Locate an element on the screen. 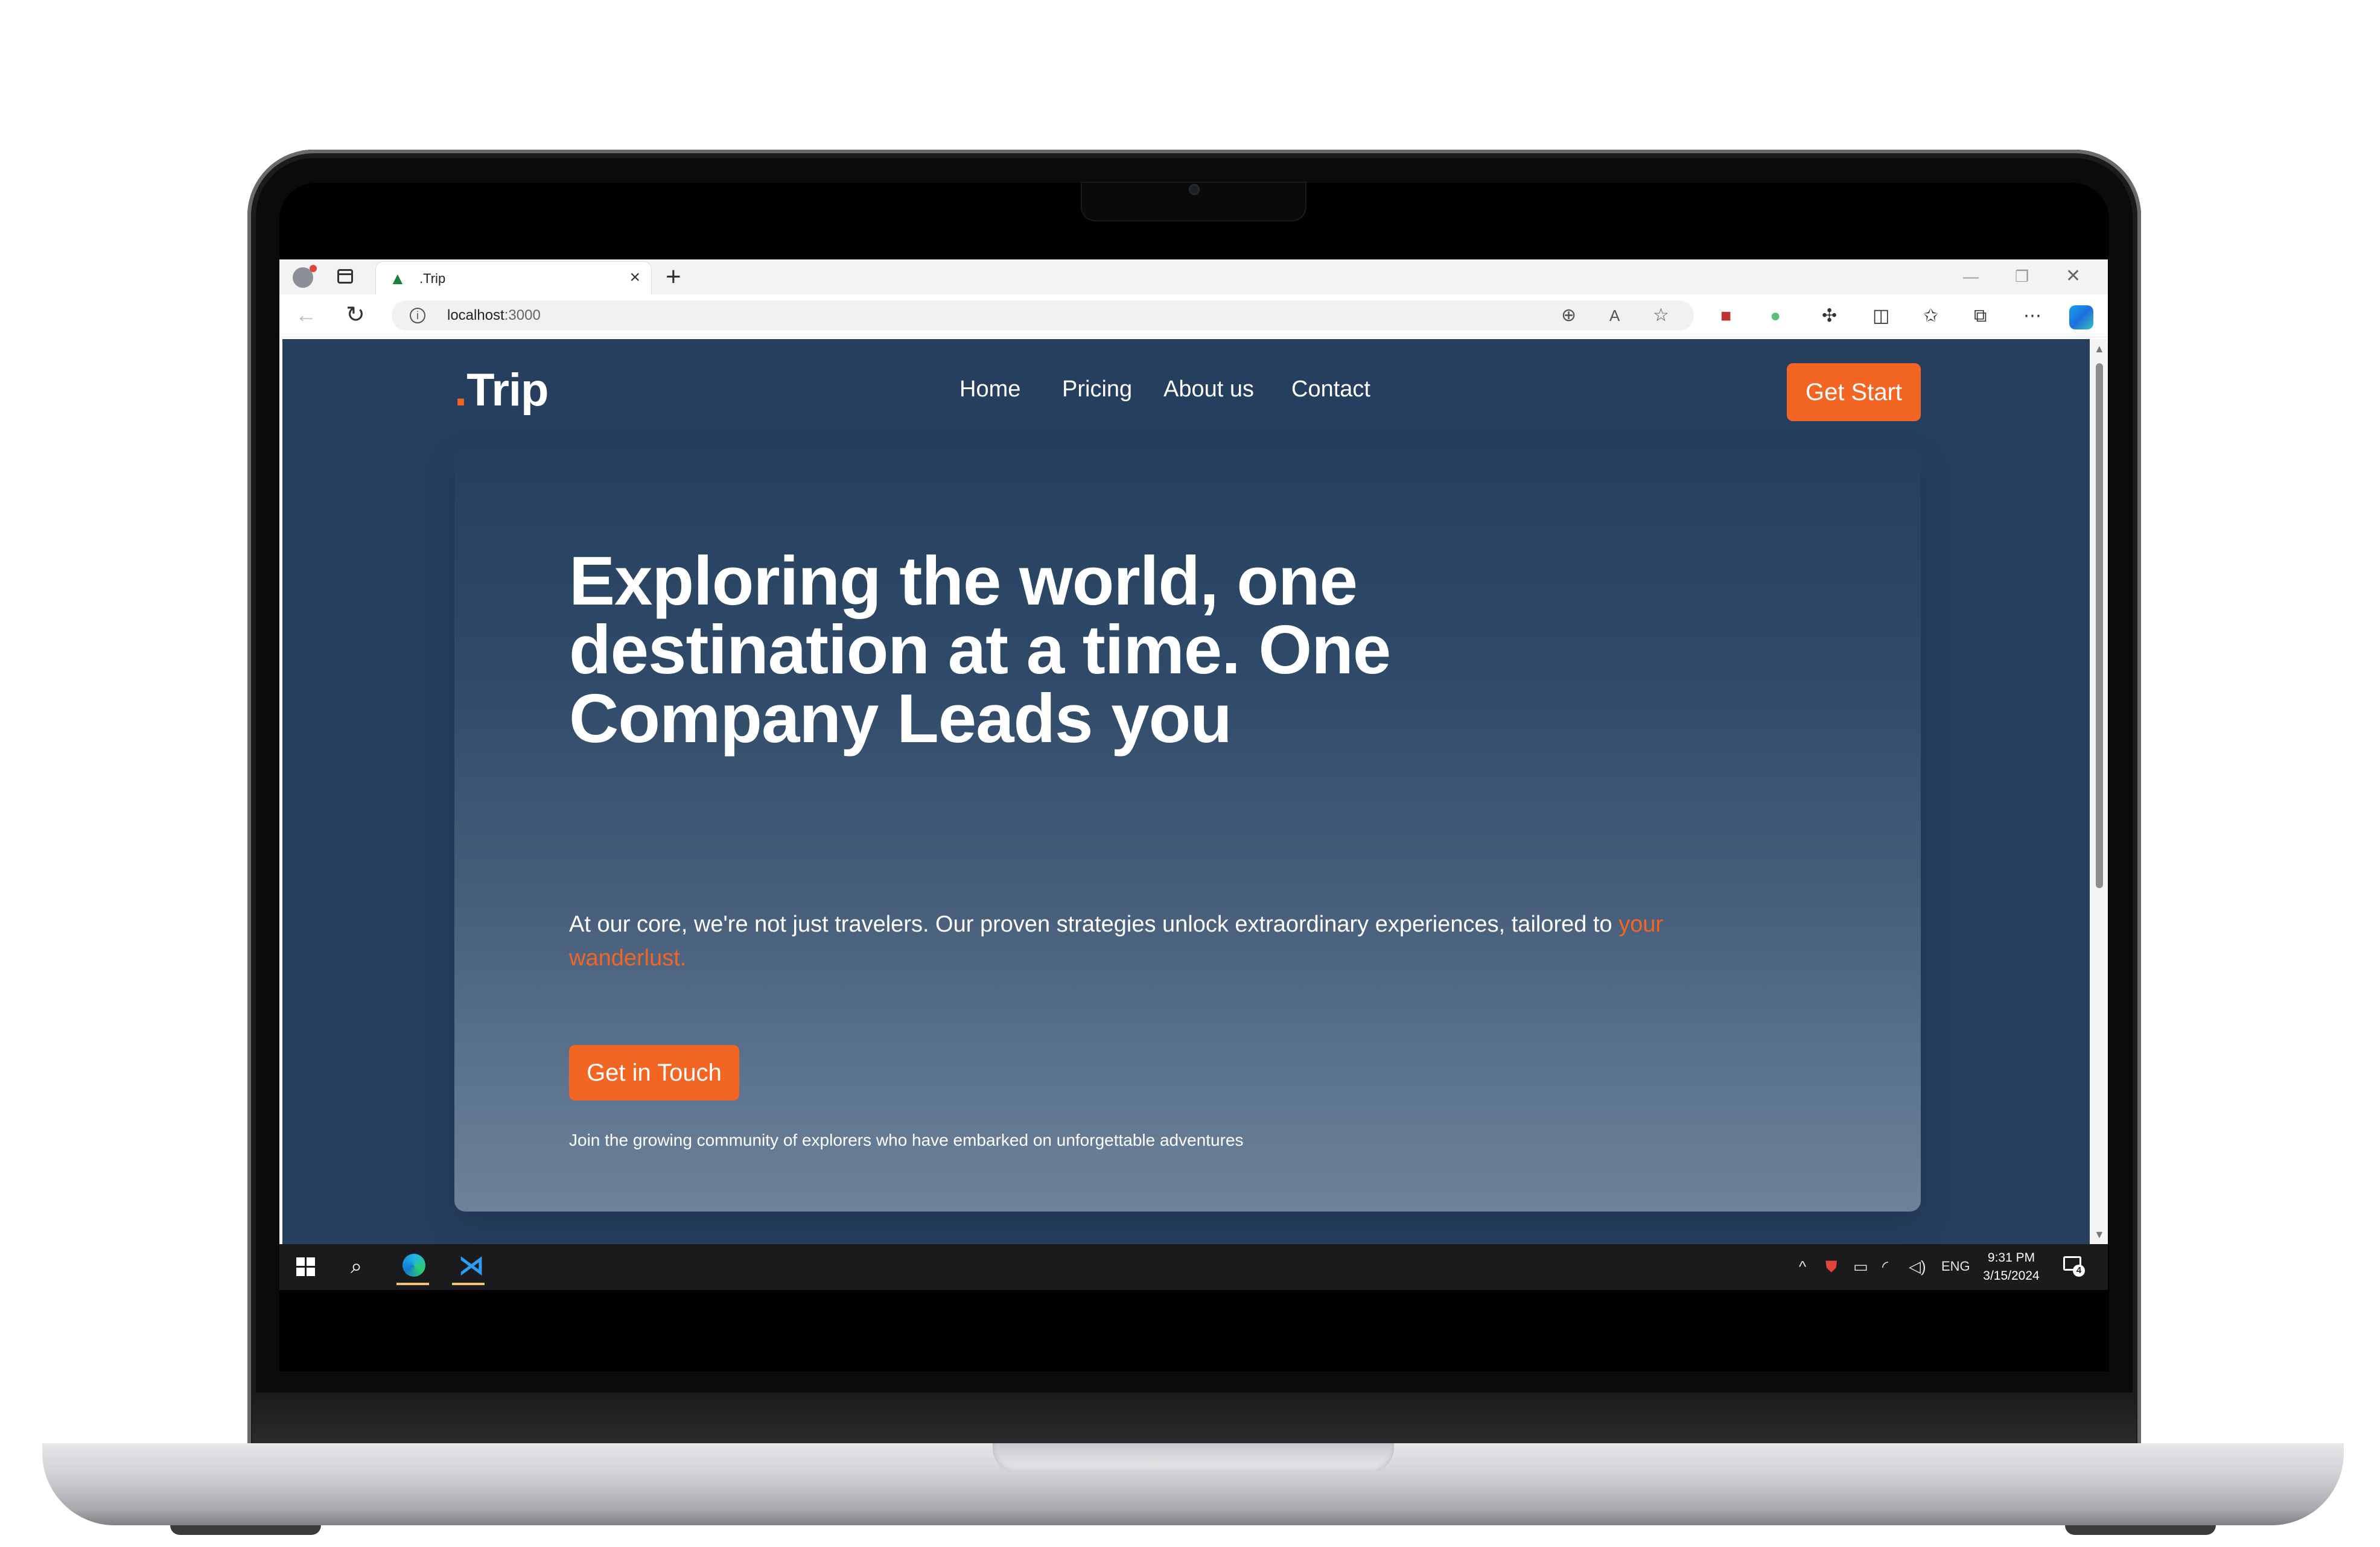  url-port: :3000 is located at coordinates (522, 315).